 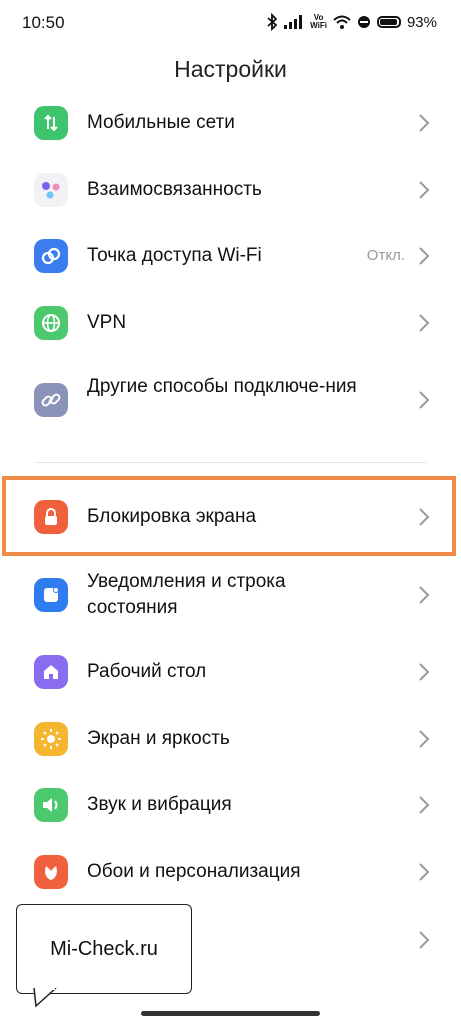 I want to click on watermark-bubble: Mi-Check.ru, so click(x=104, y=949).